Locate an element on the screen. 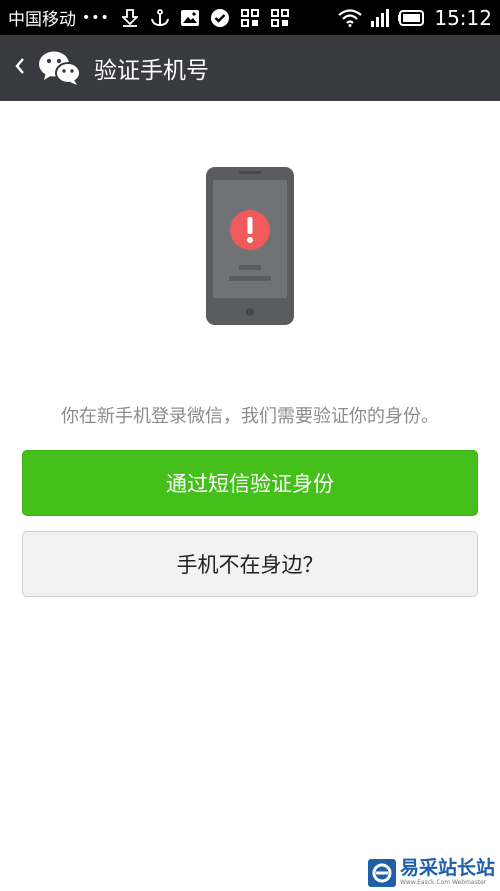  status-left: 中国移动 ••• is located at coordinates (173, 17).